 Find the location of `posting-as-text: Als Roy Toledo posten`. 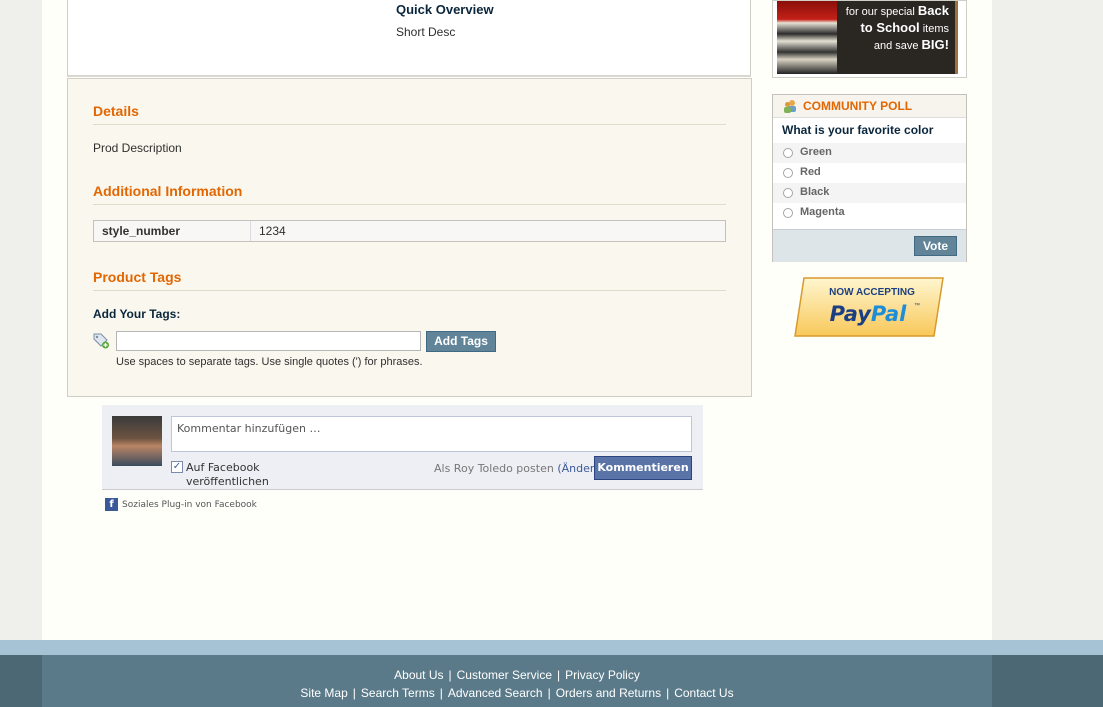

posting-as-text: Als Roy Toledo posten is located at coordinates (494, 468).